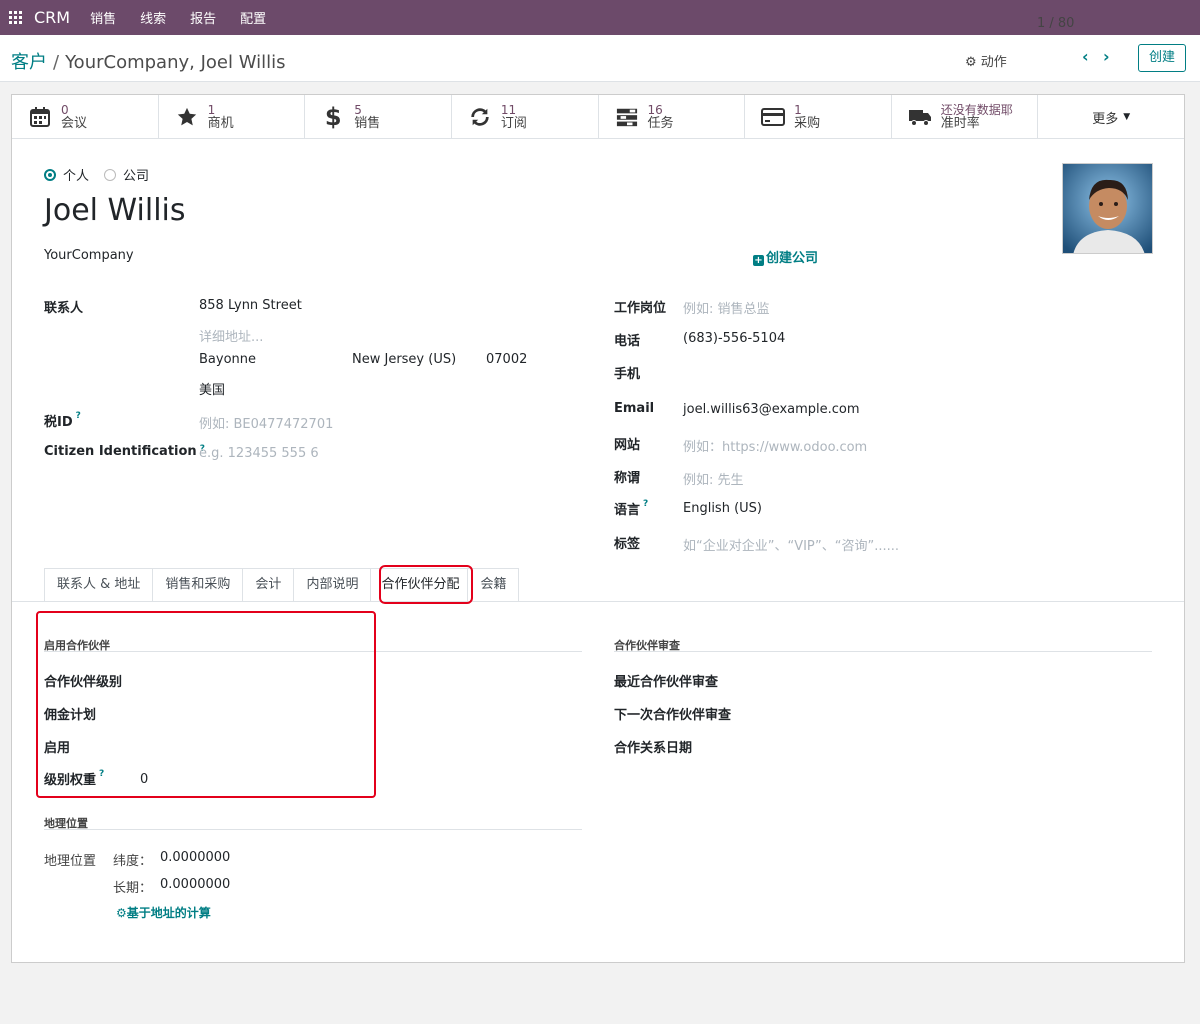 The height and width of the screenshot is (1024, 1200). I want to click on sales-button: $ 5 销售, so click(378, 117).